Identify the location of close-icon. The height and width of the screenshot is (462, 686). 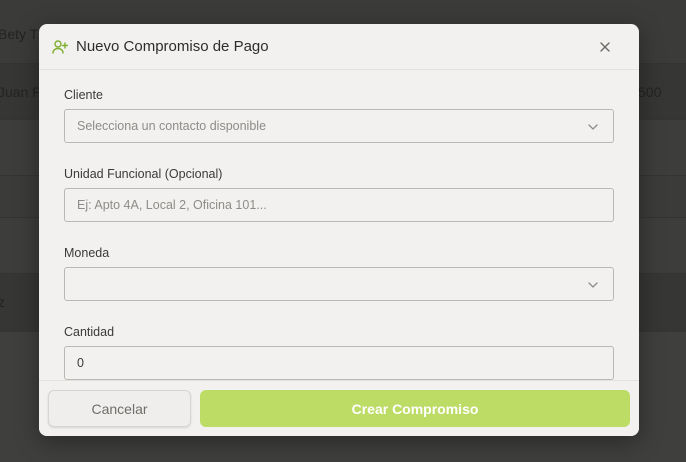
(605, 47).